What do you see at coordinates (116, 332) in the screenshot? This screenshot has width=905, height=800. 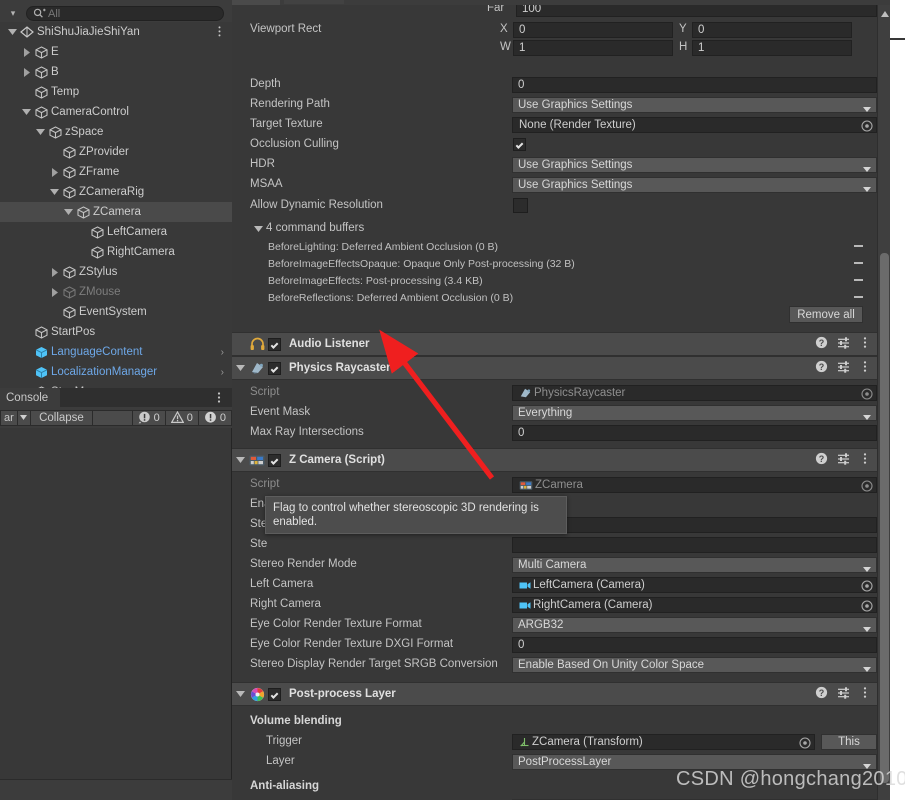 I see `hierarchy-item-startpos: StartPos` at bounding box center [116, 332].